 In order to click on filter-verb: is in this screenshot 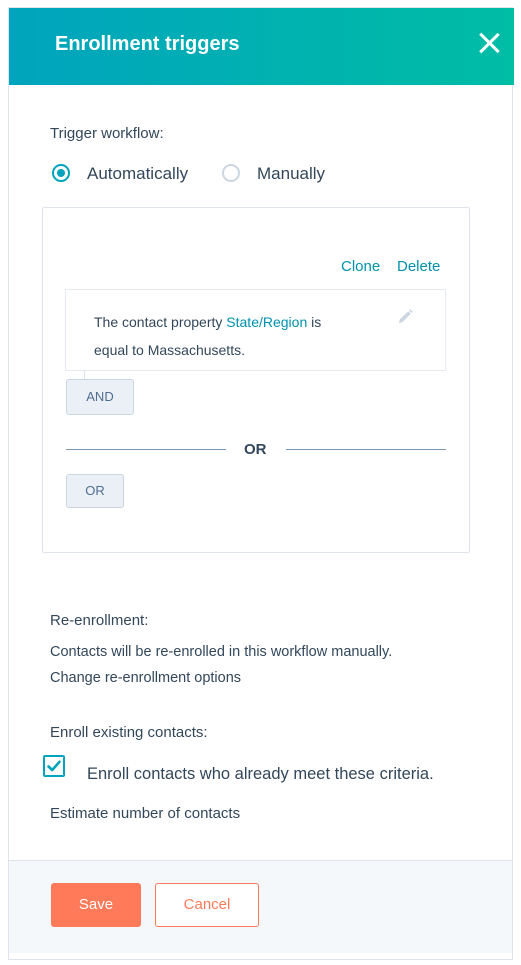, I will do `click(316, 322)`.